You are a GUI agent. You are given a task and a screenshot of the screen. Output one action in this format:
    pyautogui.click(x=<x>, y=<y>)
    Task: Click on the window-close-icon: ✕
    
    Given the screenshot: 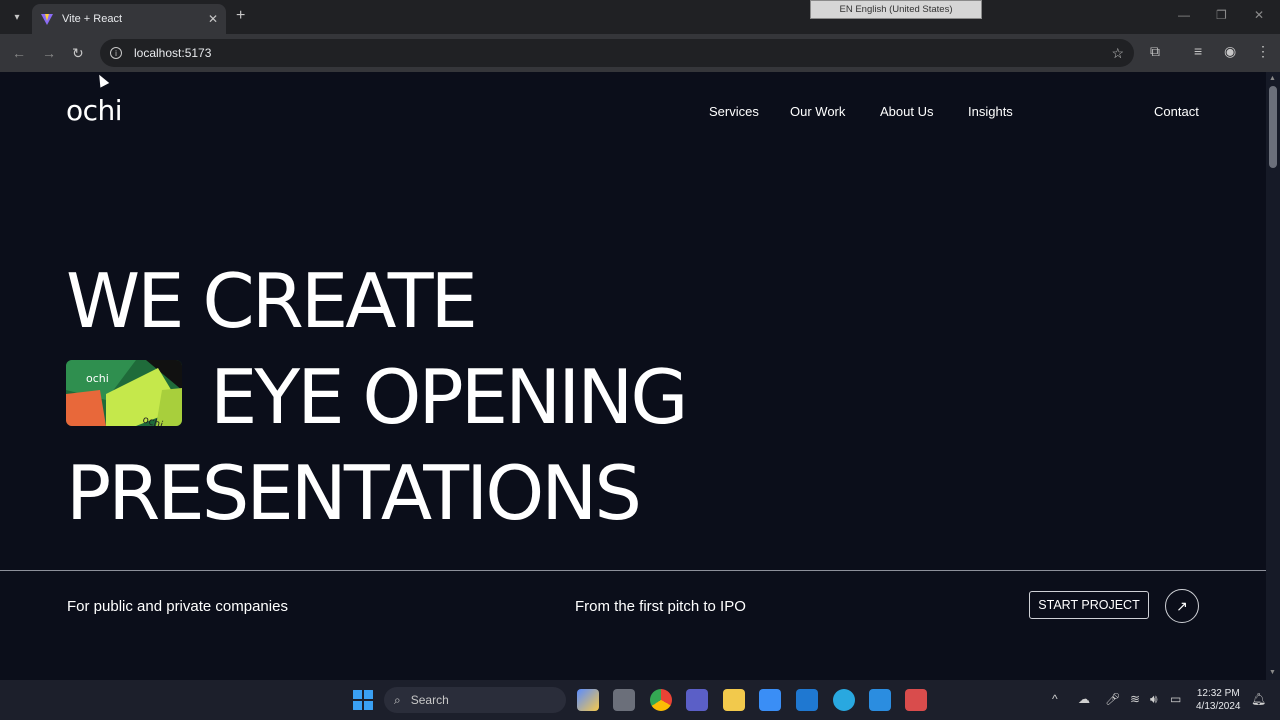 What is the action you would take?
    pyautogui.click(x=1259, y=15)
    